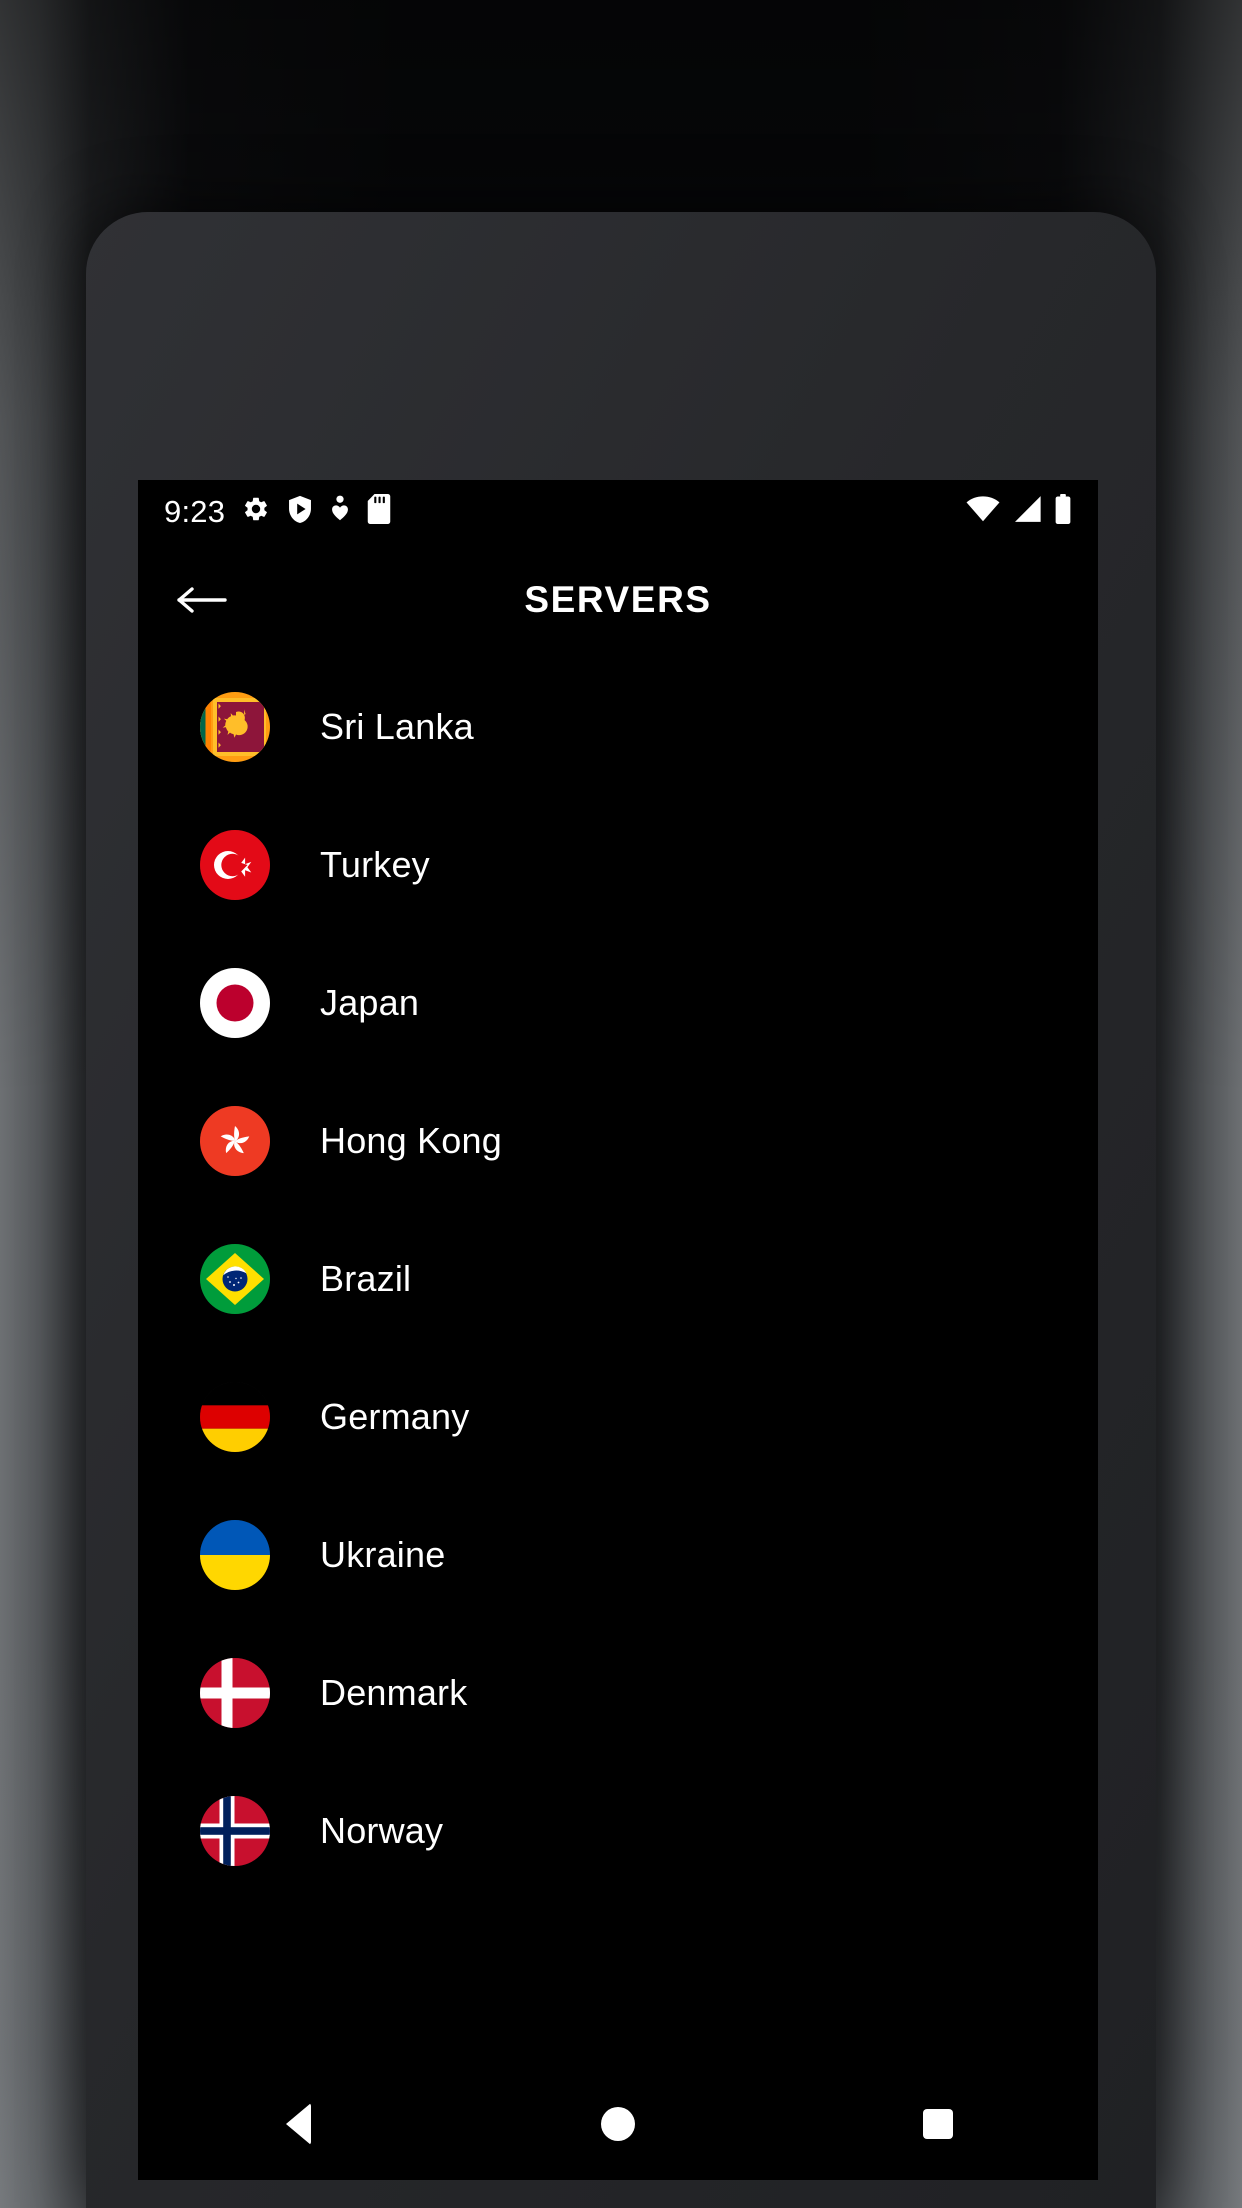  Describe the element at coordinates (618, 865) in the screenshot. I see `server-row-turkey: Turkey` at that location.